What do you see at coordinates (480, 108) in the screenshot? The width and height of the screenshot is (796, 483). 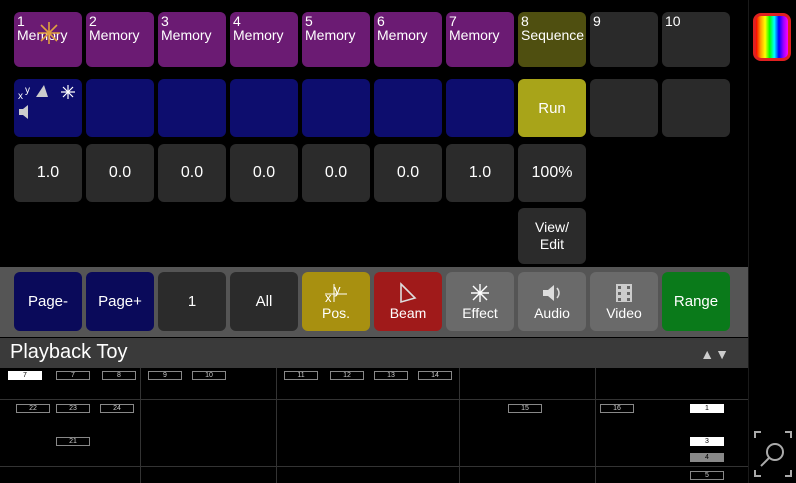 I see `playback-7-attributes` at bounding box center [480, 108].